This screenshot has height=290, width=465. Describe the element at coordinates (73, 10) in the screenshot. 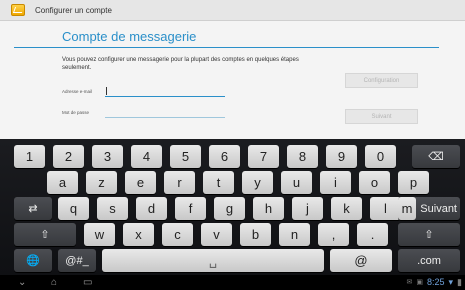

I see `window-title: Configurer un compte` at that location.